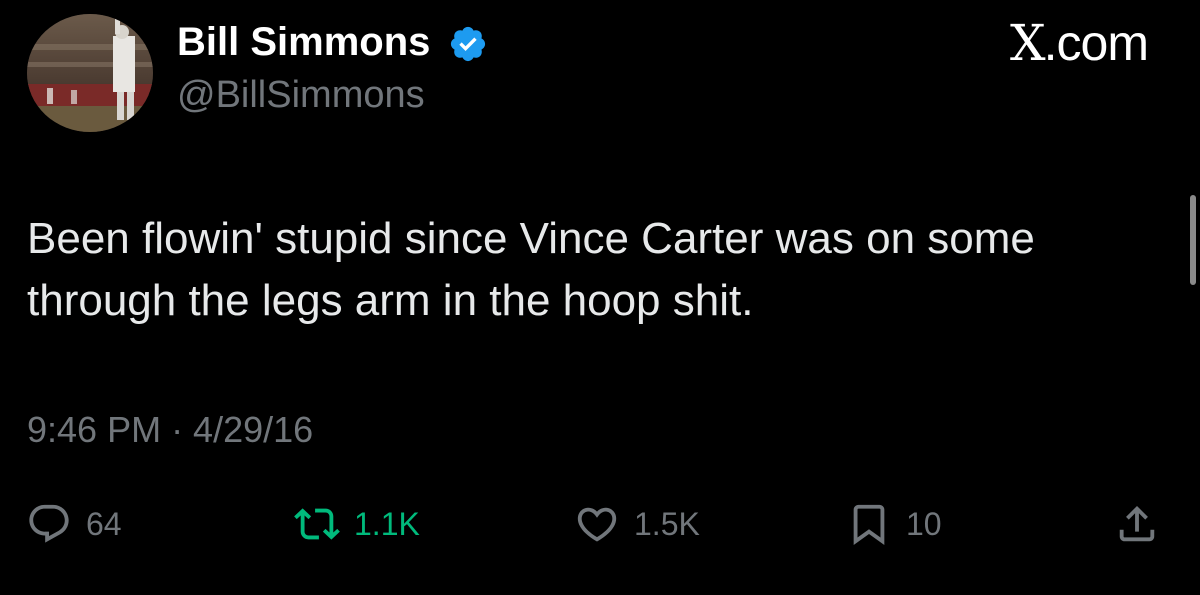 This screenshot has width=1200, height=595. I want to click on bookmark-button: 10, so click(894, 524).